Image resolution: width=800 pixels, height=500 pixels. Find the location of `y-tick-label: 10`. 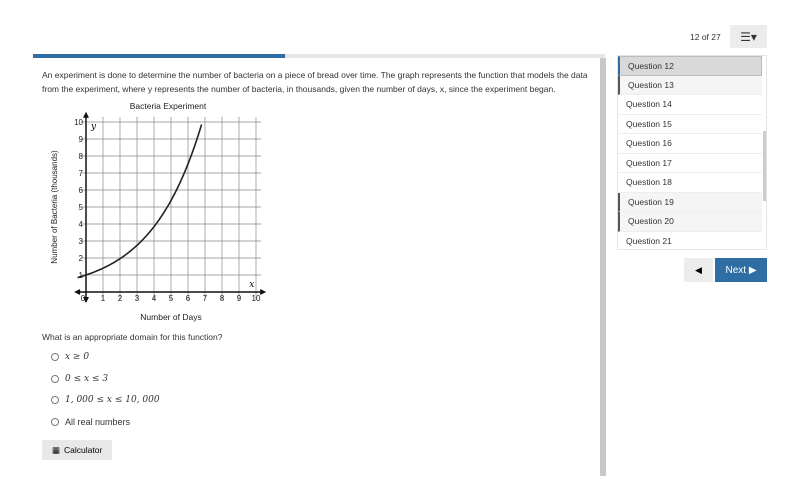

y-tick-label: 10 is located at coordinates (78, 122).